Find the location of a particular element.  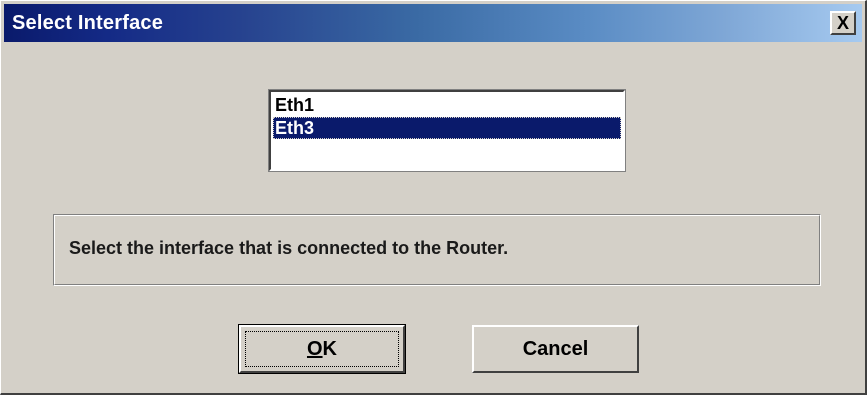

focus-rectangle is located at coordinates (322, 349).